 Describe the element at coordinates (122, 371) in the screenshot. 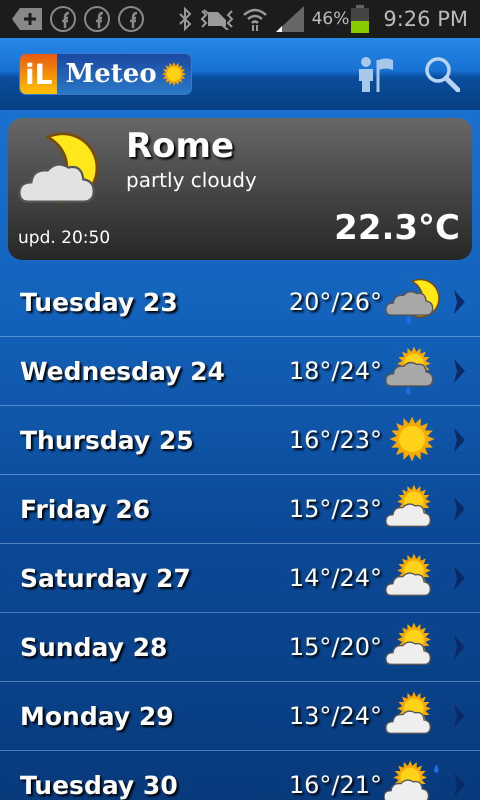

I see `day-label: Wednesday 24` at that location.